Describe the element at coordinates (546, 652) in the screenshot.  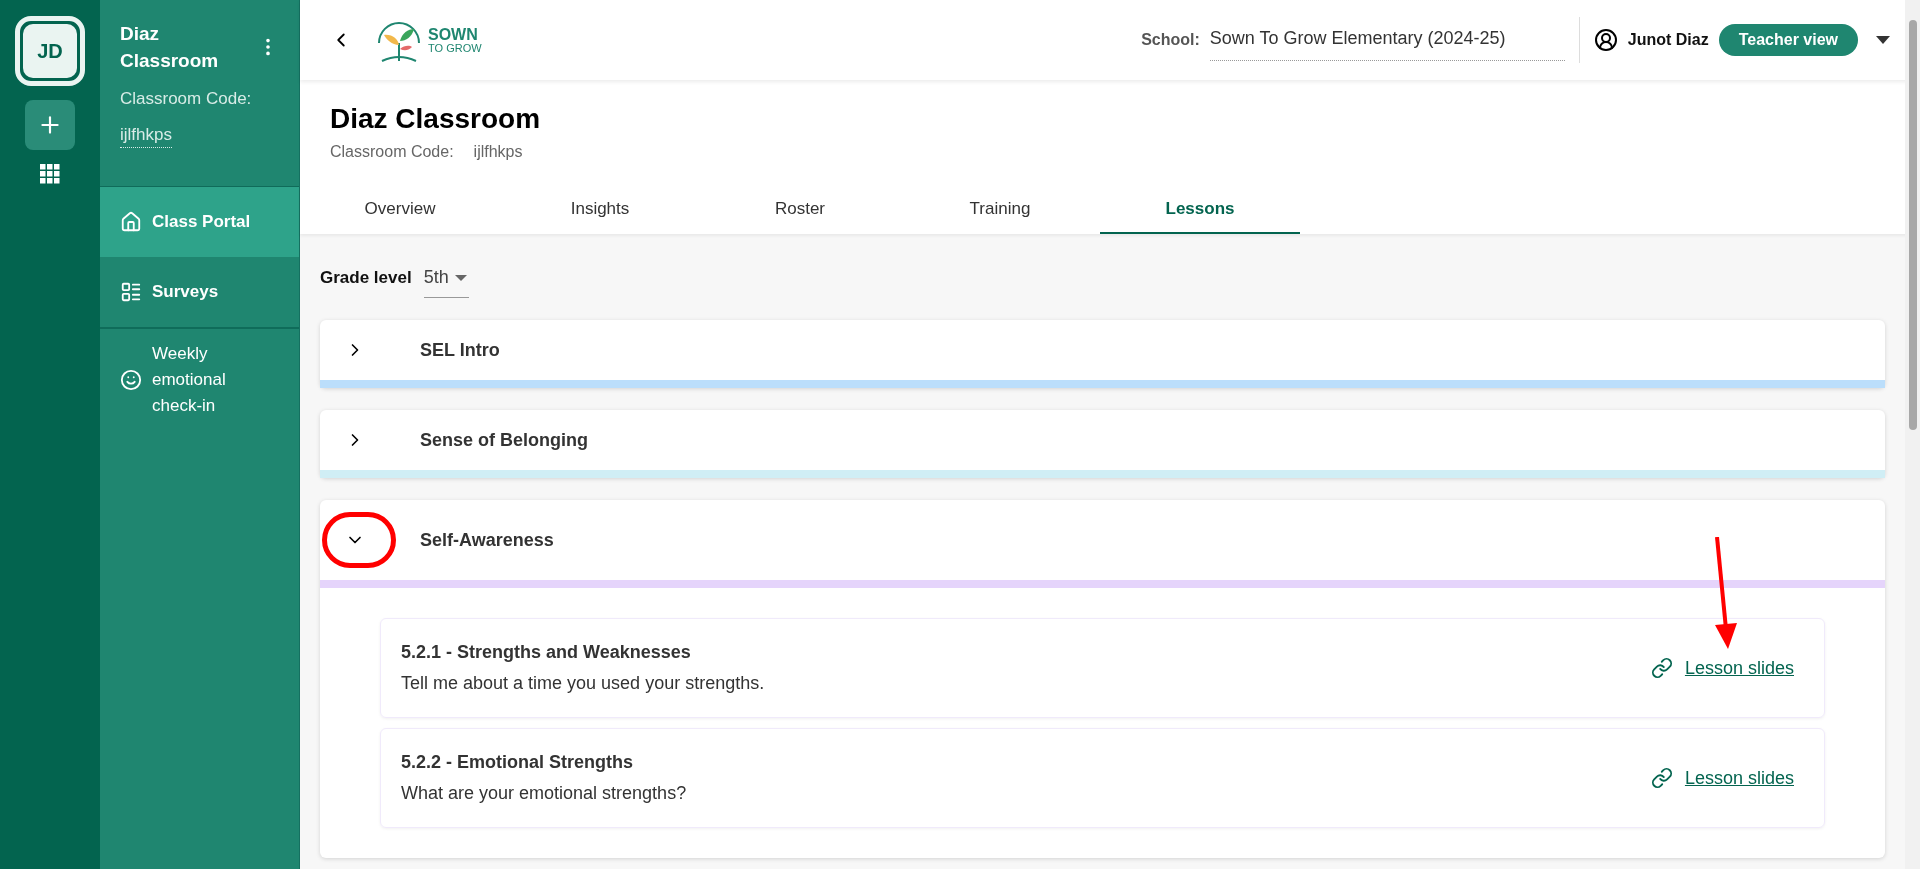
I see `lesson-title: 5.2.1 - Strengths and Weaknesses` at that location.